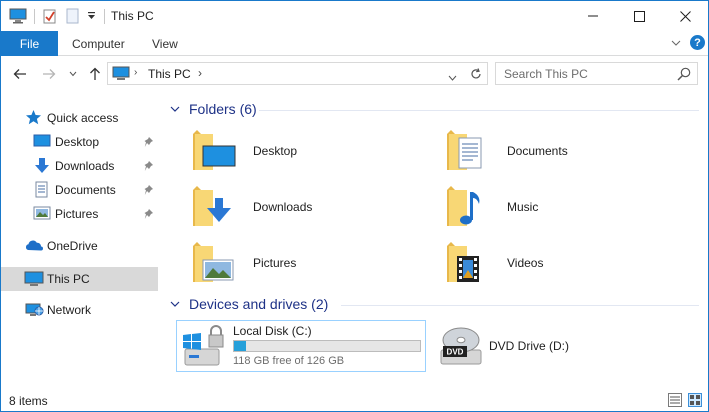 This screenshot has width=709, height=412. I want to click on up-button, so click(95, 74).